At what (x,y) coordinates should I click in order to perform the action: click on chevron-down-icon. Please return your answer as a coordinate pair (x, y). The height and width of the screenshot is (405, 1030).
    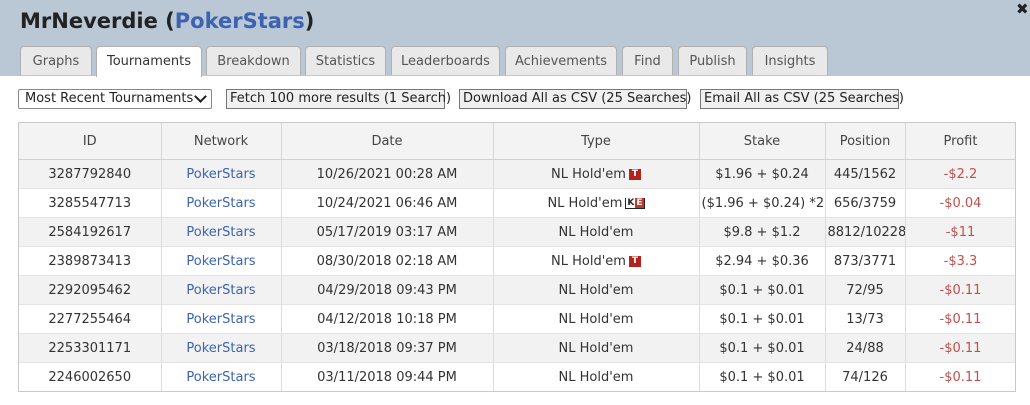
    Looking at the image, I should click on (200, 96).